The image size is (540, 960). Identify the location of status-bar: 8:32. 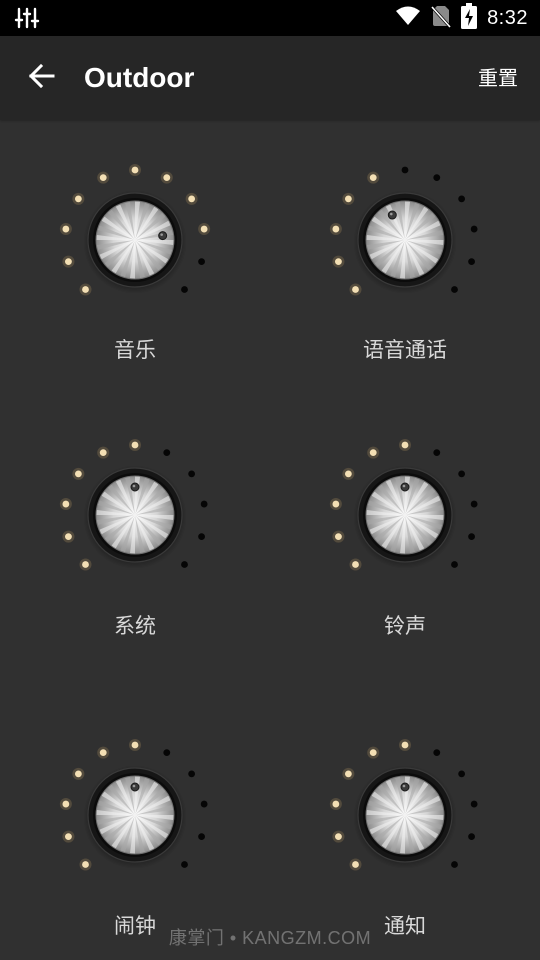
(270, 18).